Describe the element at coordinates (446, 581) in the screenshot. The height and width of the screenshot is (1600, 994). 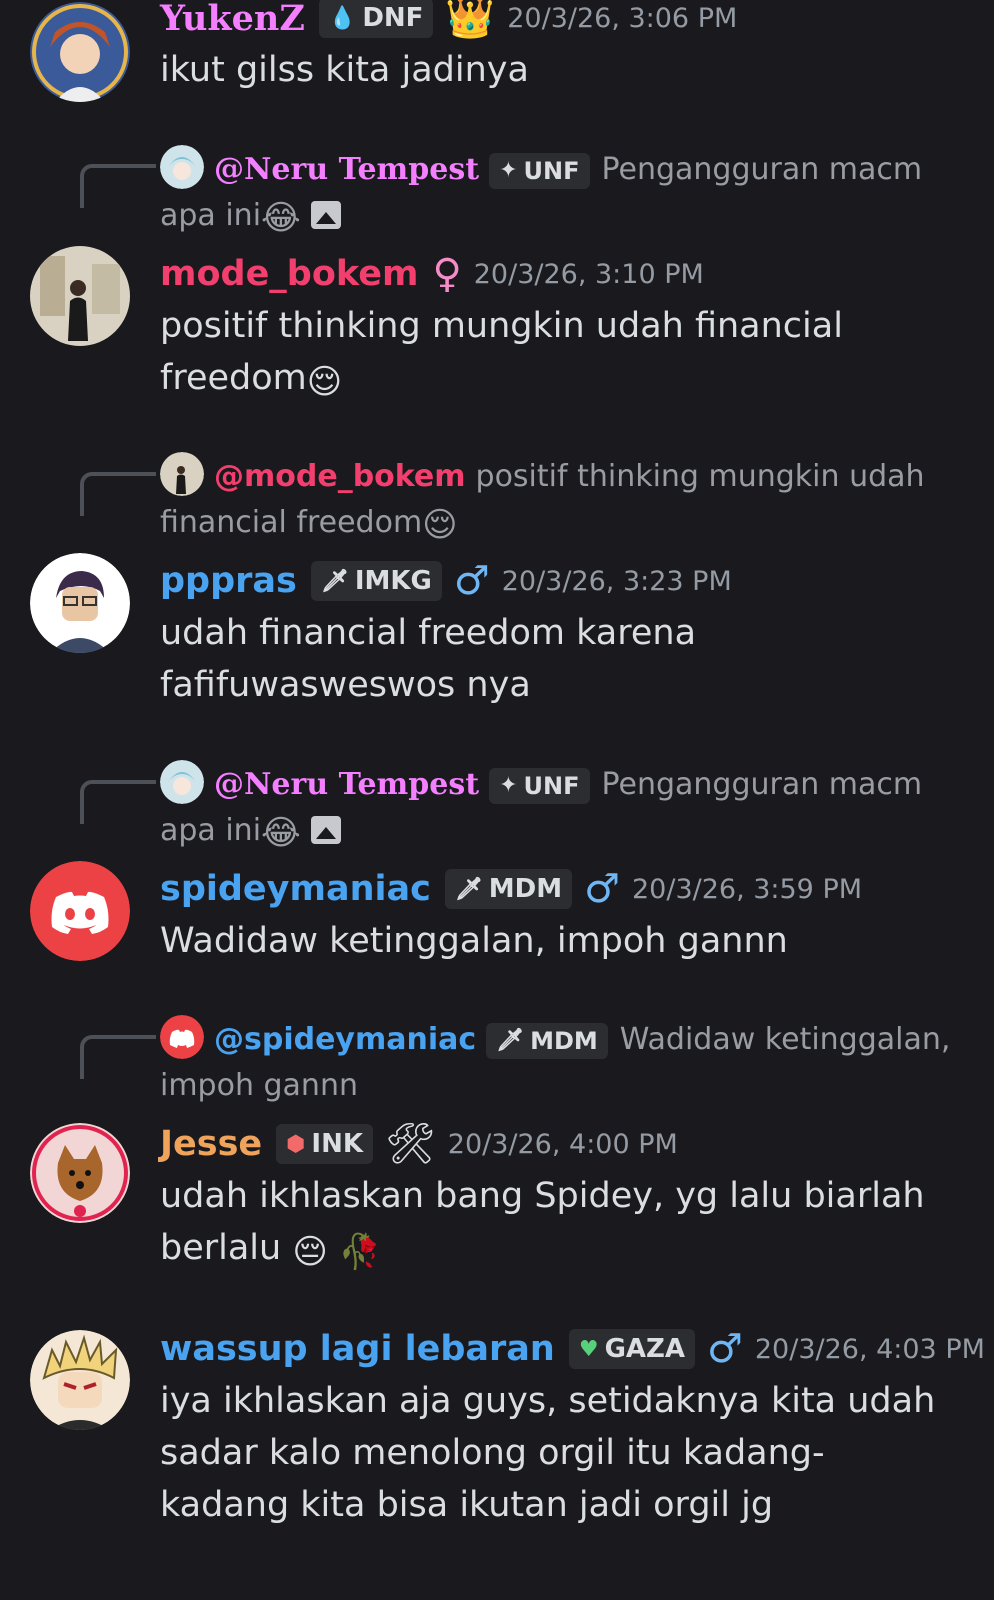
I see `message-header: pppras 🗡 IMKG ♂ 20/3/26, 3:23 PM` at that location.